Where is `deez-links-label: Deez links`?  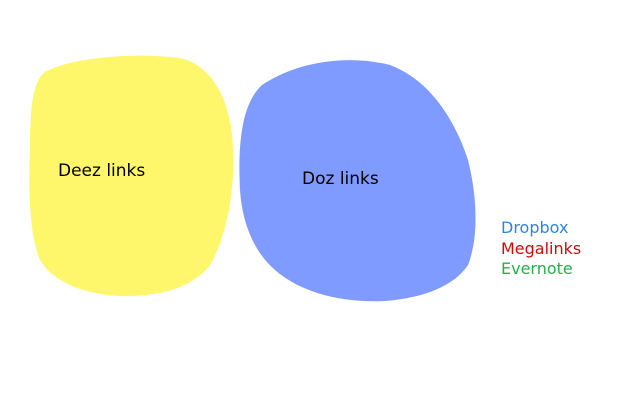
deez-links-label: Deez links is located at coordinates (102, 171).